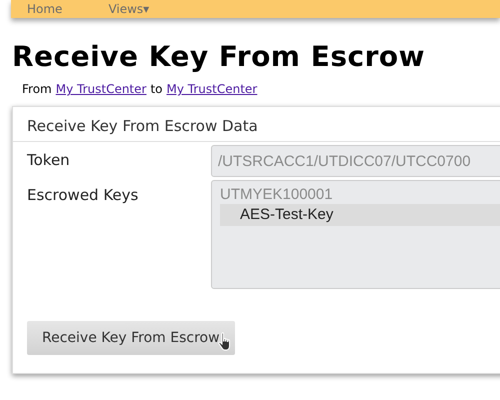 The image size is (500, 400). Describe the element at coordinates (360, 215) in the screenshot. I see `key-option: AES-Test-Key` at that location.